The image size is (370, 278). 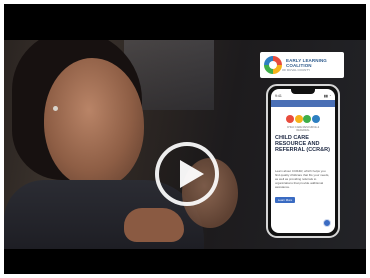 I want to click on earring, so click(x=55, y=108).